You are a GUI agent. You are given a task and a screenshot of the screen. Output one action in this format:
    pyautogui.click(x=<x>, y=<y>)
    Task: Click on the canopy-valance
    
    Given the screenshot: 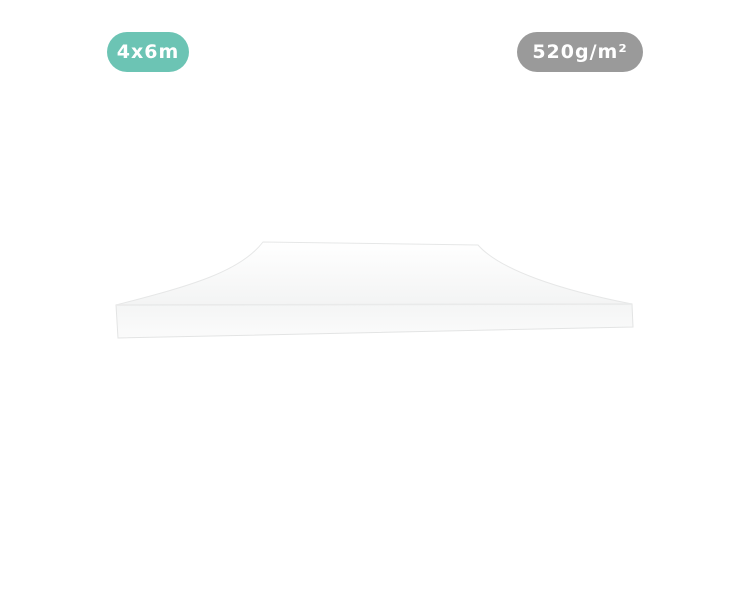 What is the action you would take?
    pyautogui.click(x=374, y=321)
    